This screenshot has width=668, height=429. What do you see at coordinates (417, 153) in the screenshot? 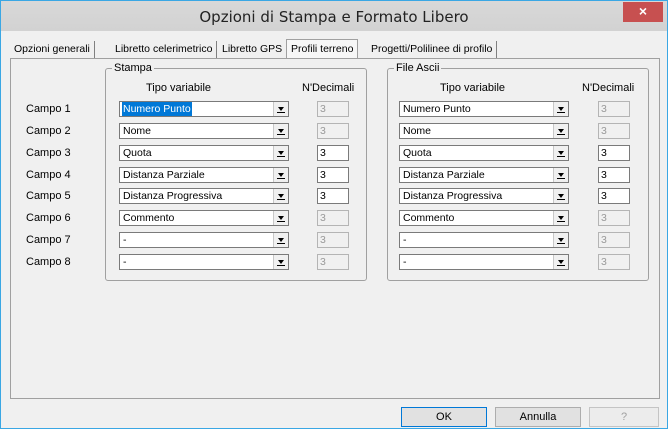
I see `ascii-tipo-value: Quota` at bounding box center [417, 153].